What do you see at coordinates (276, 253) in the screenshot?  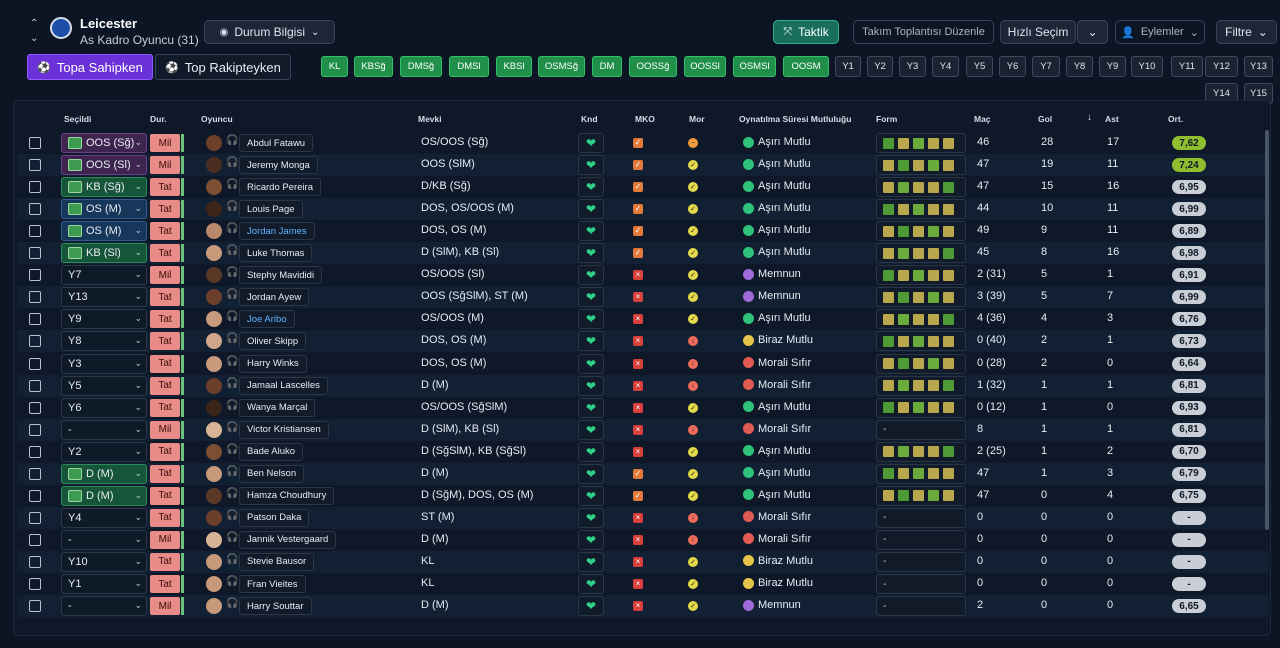 I see `player-name: Luke Thomas` at bounding box center [276, 253].